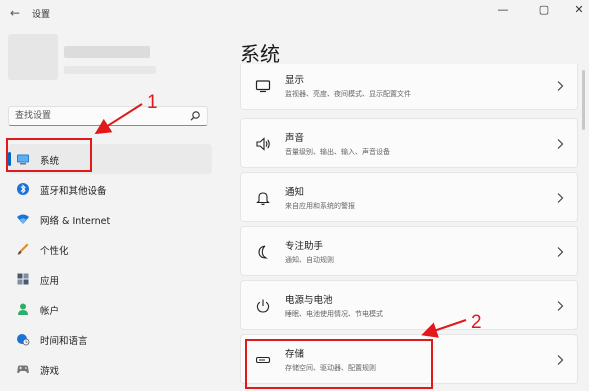  Describe the element at coordinates (476, 322) in the screenshot. I see `annotation-number-2: 2` at that location.